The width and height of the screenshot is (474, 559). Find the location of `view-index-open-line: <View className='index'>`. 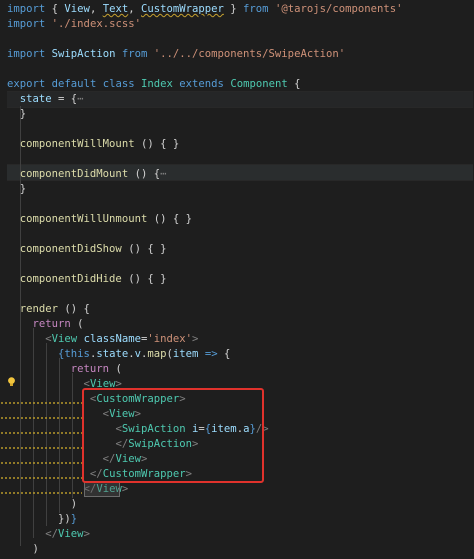

view-index-open-line: <View className='index'> is located at coordinates (102, 339).